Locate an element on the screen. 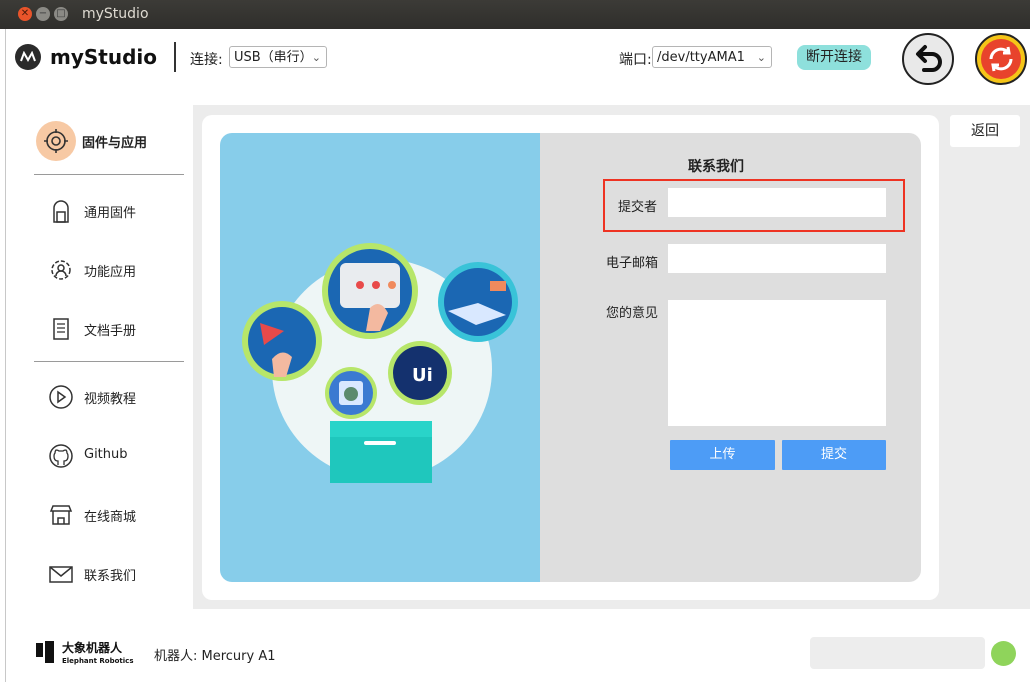 Image resolution: width=1030 pixels, height=682 pixels. sidebar-item-label: Github is located at coordinates (106, 454).